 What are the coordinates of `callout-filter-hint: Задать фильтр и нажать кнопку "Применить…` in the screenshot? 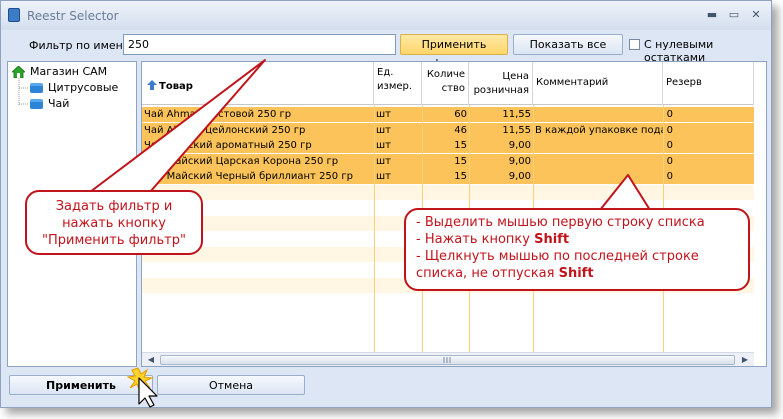 It's located at (114, 222).